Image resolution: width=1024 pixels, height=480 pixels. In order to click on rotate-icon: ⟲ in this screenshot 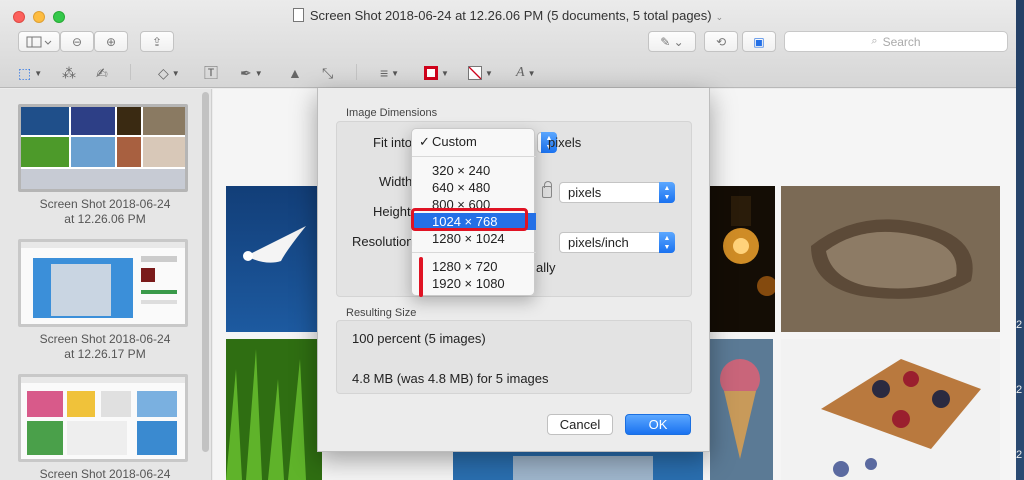, I will do `click(721, 41)`.